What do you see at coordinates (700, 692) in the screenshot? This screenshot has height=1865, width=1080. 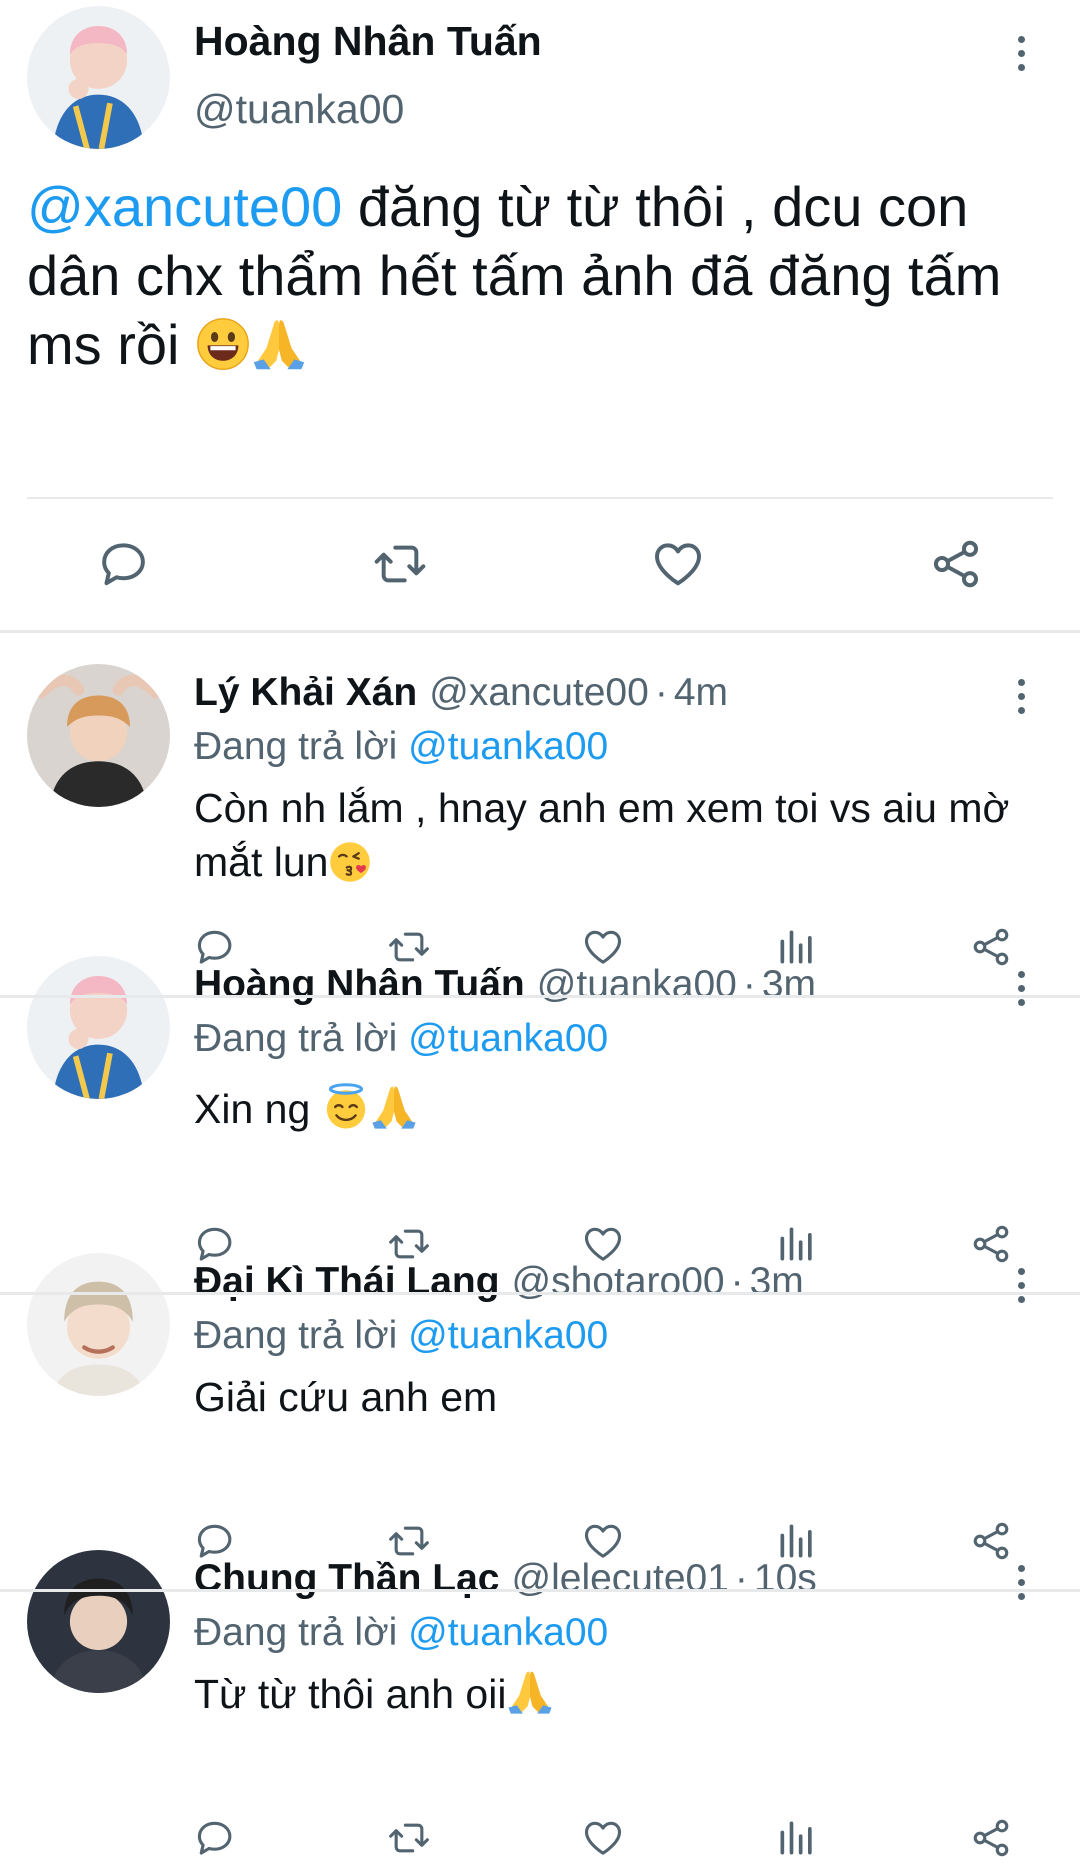 I see `timestamp: 4m` at bounding box center [700, 692].